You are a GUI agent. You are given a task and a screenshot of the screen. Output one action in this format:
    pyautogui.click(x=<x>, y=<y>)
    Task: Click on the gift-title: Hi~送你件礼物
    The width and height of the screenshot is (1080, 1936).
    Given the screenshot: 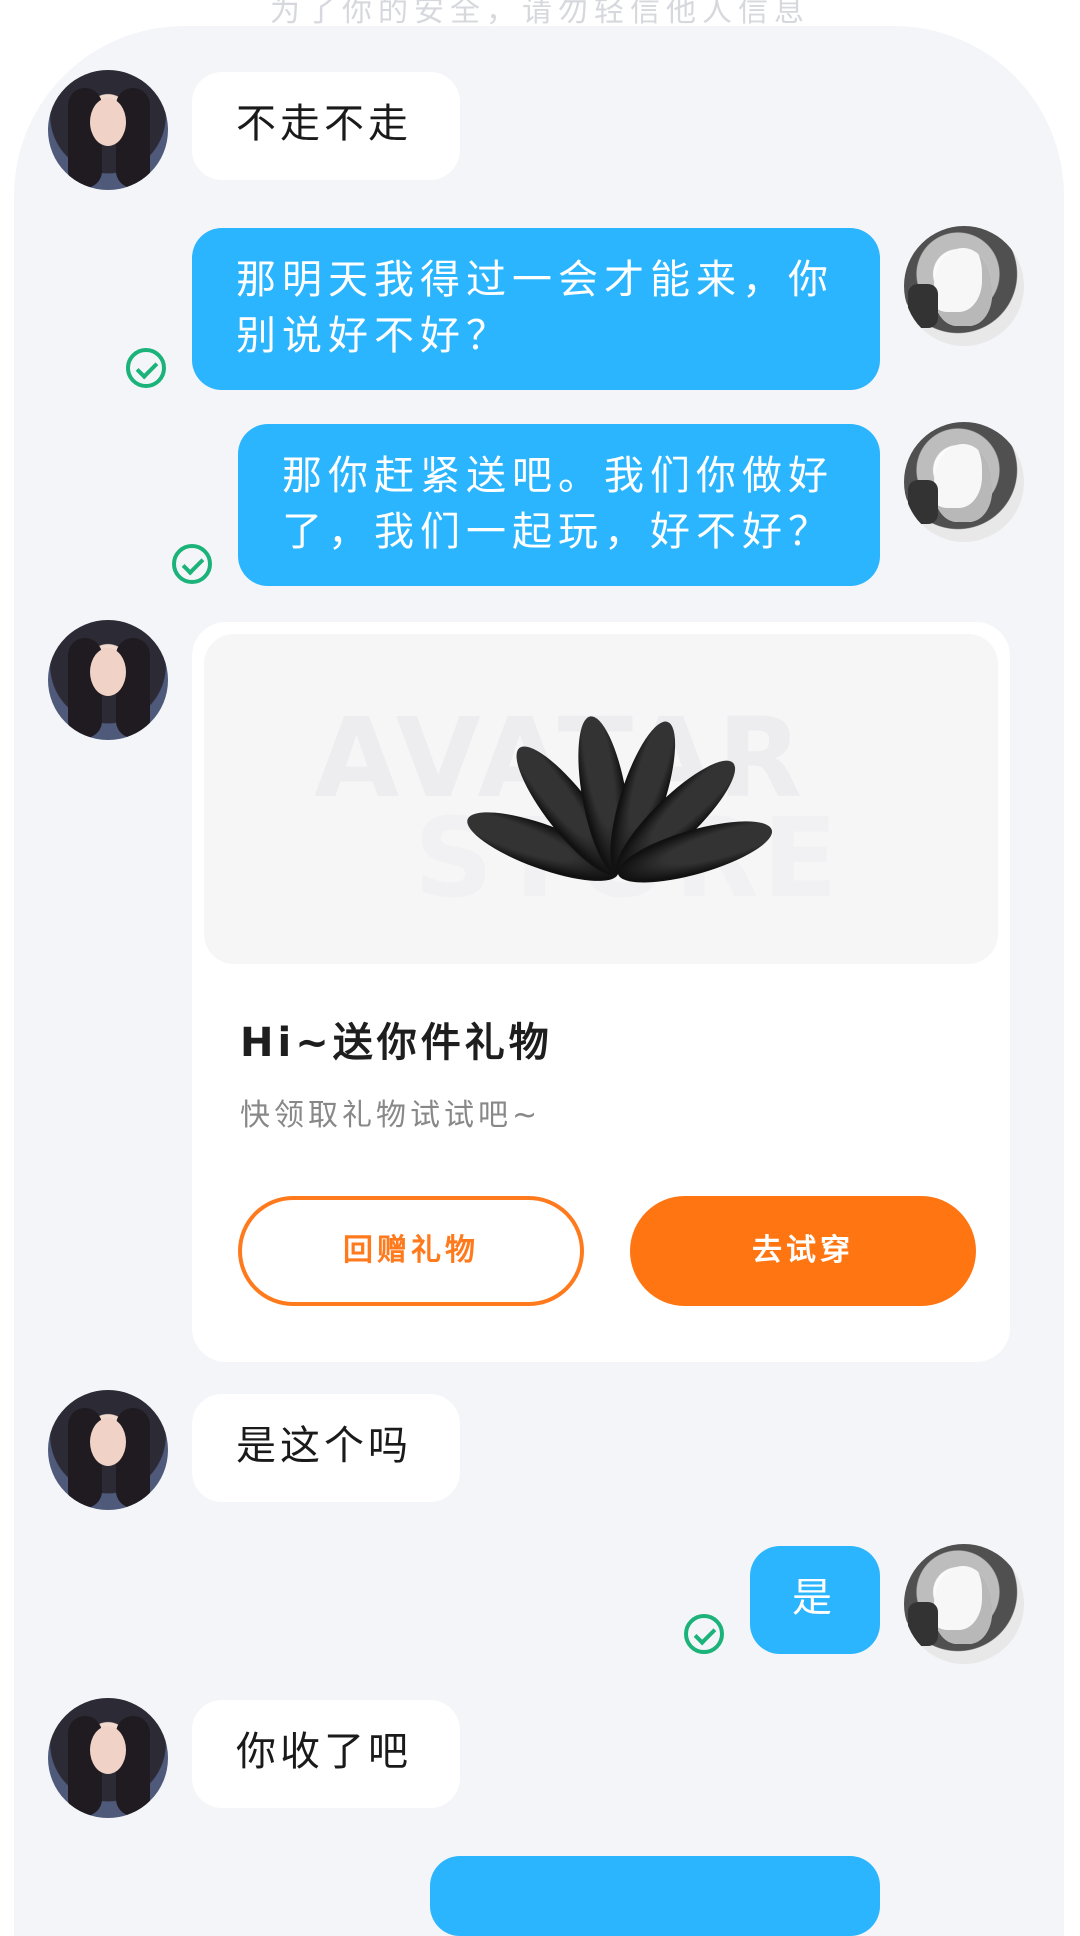 What is the action you would take?
    pyautogui.click(x=396, y=1043)
    